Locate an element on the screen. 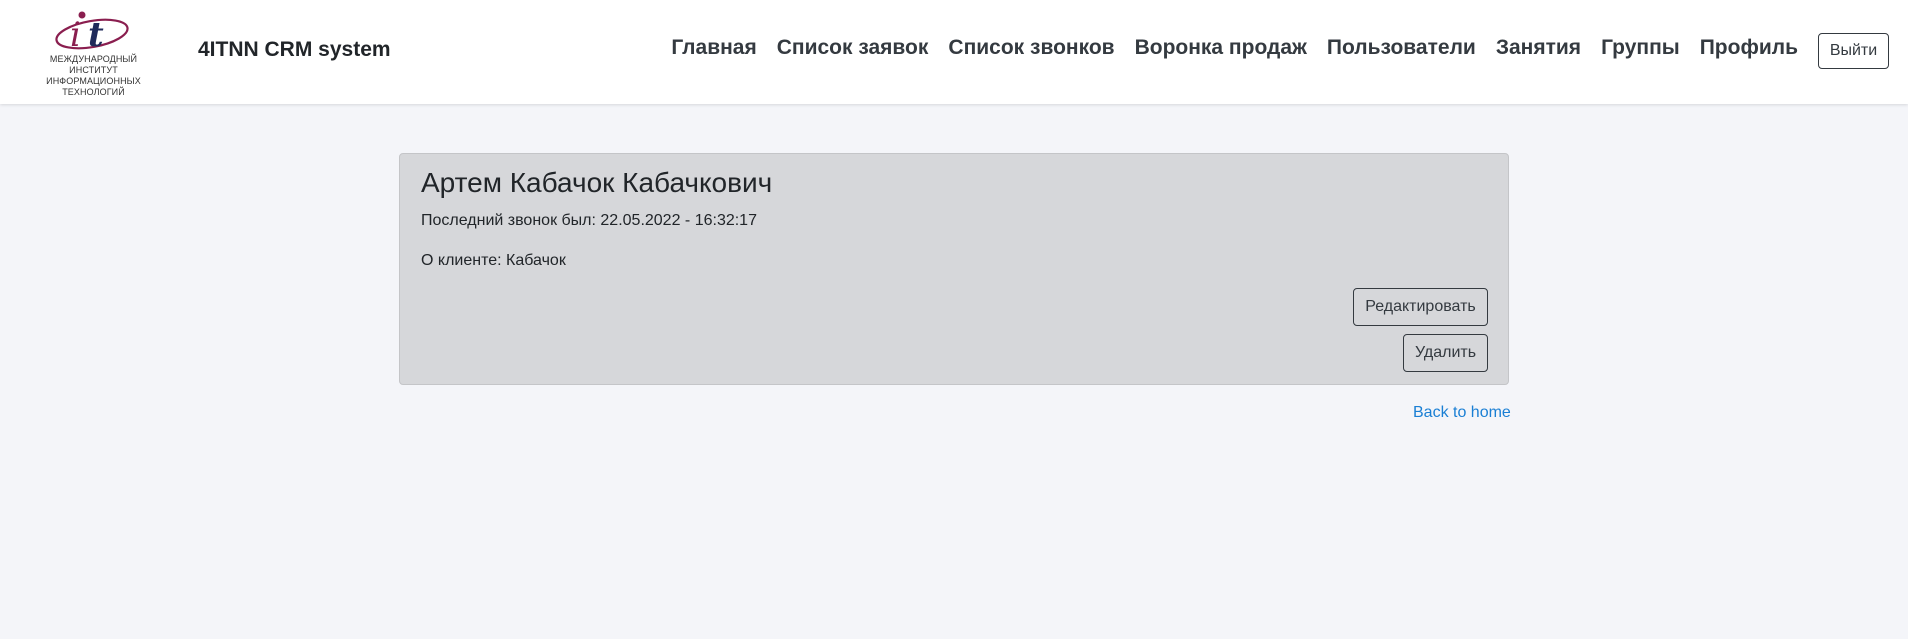  nav-item-users: Пользователи is located at coordinates (1401, 48).